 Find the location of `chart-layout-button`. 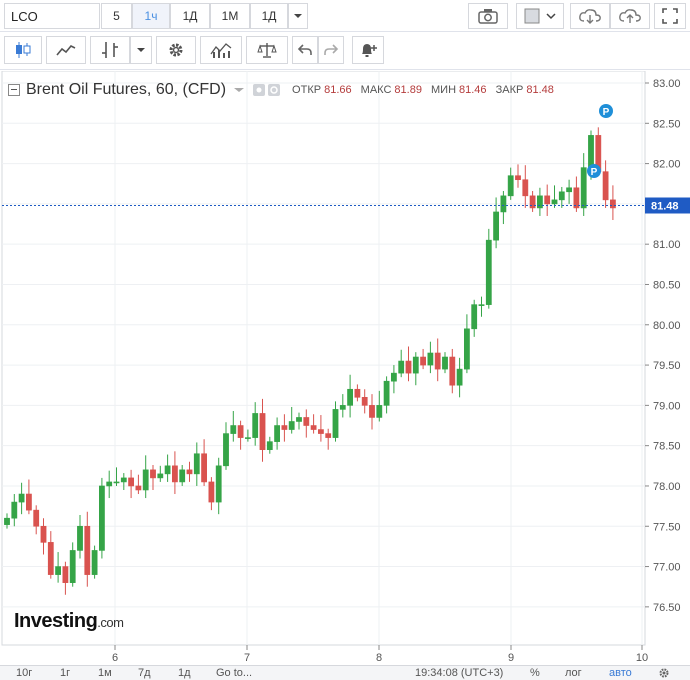

chart-layout-button is located at coordinates (540, 16).